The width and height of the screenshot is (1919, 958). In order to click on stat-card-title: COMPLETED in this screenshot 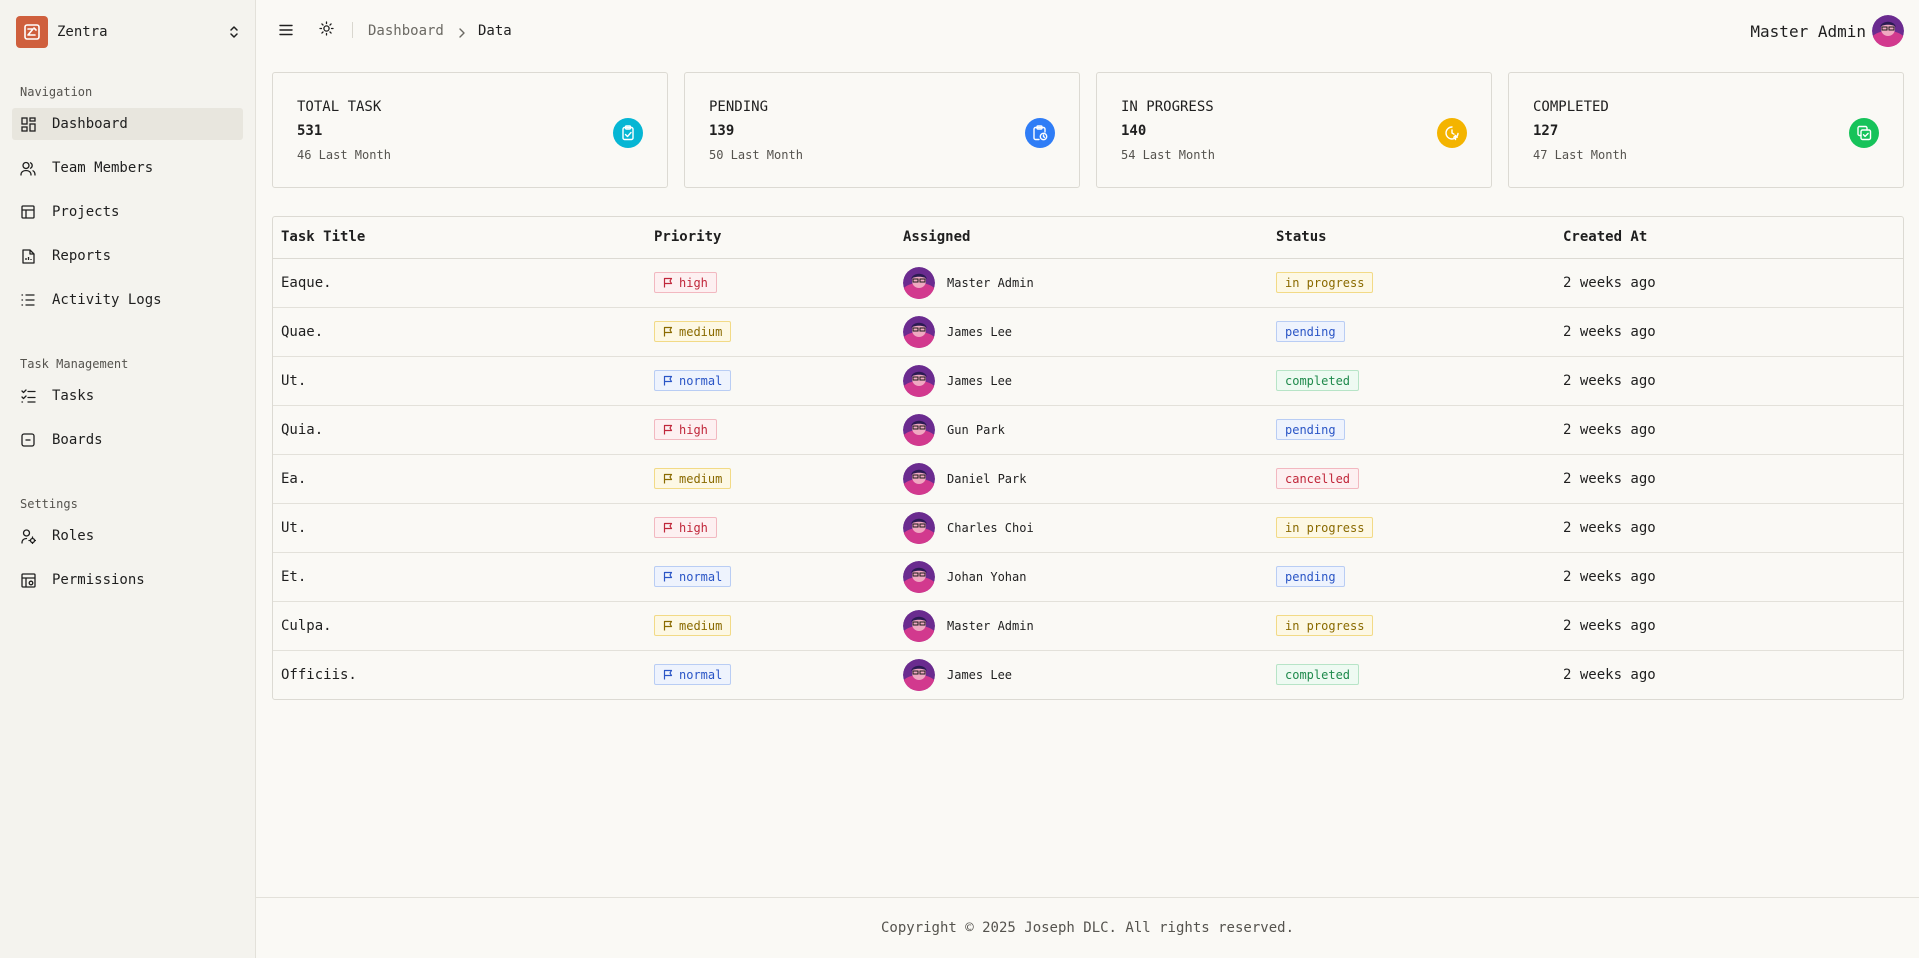, I will do `click(1571, 107)`.